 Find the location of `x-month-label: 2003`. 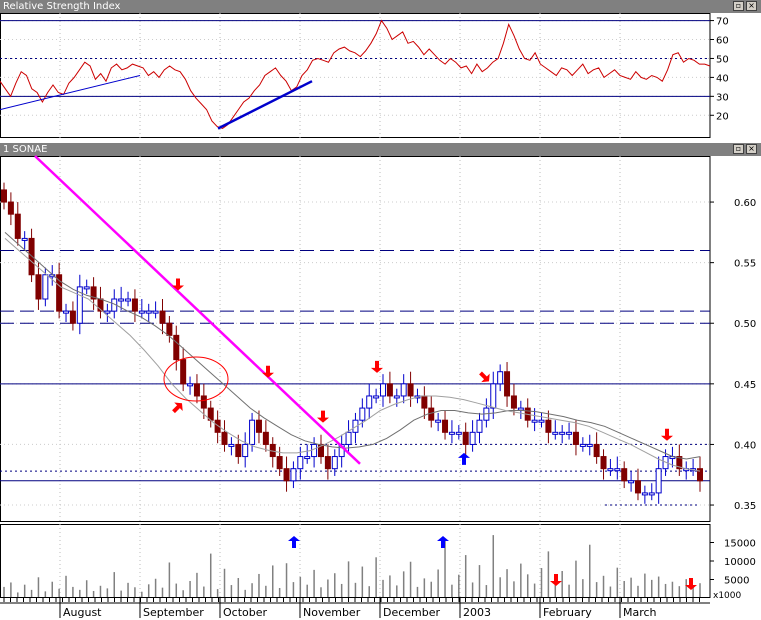

x-month-label: 2003 is located at coordinates (477, 612).